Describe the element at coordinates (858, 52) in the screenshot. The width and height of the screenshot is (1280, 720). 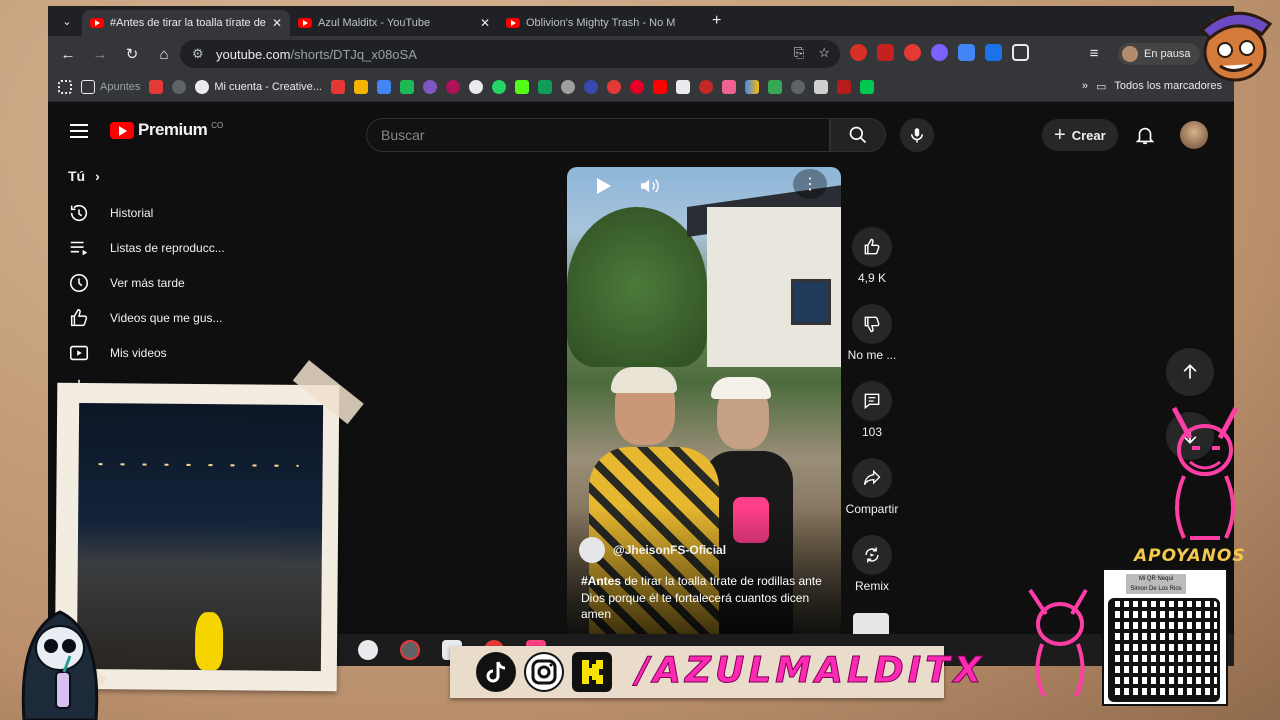
I see `extension-record-icon` at that location.